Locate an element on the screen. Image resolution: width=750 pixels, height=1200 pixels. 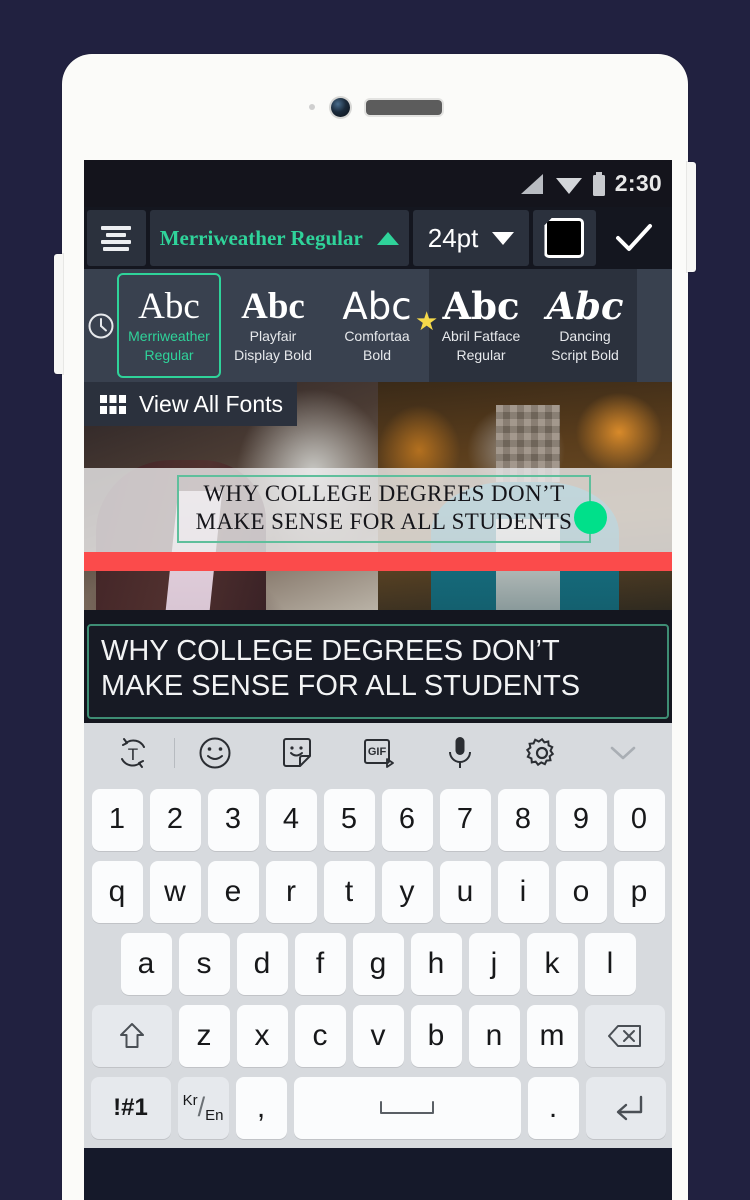
font-option-playfair: Abc Playfair Display Bold is located at coordinates (273, 325).